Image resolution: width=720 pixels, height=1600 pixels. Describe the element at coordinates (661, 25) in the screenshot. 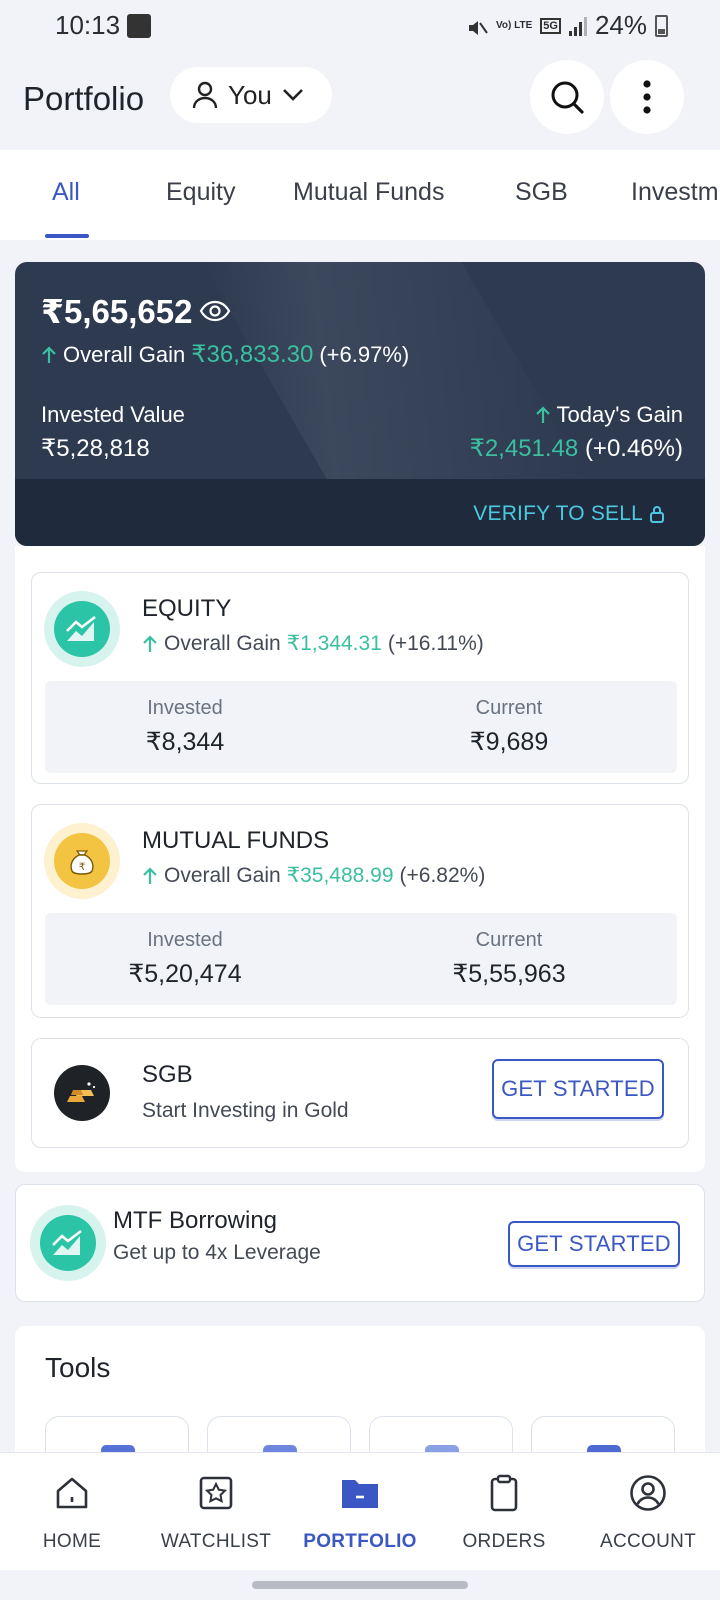

I see `battery-icon` at that location.